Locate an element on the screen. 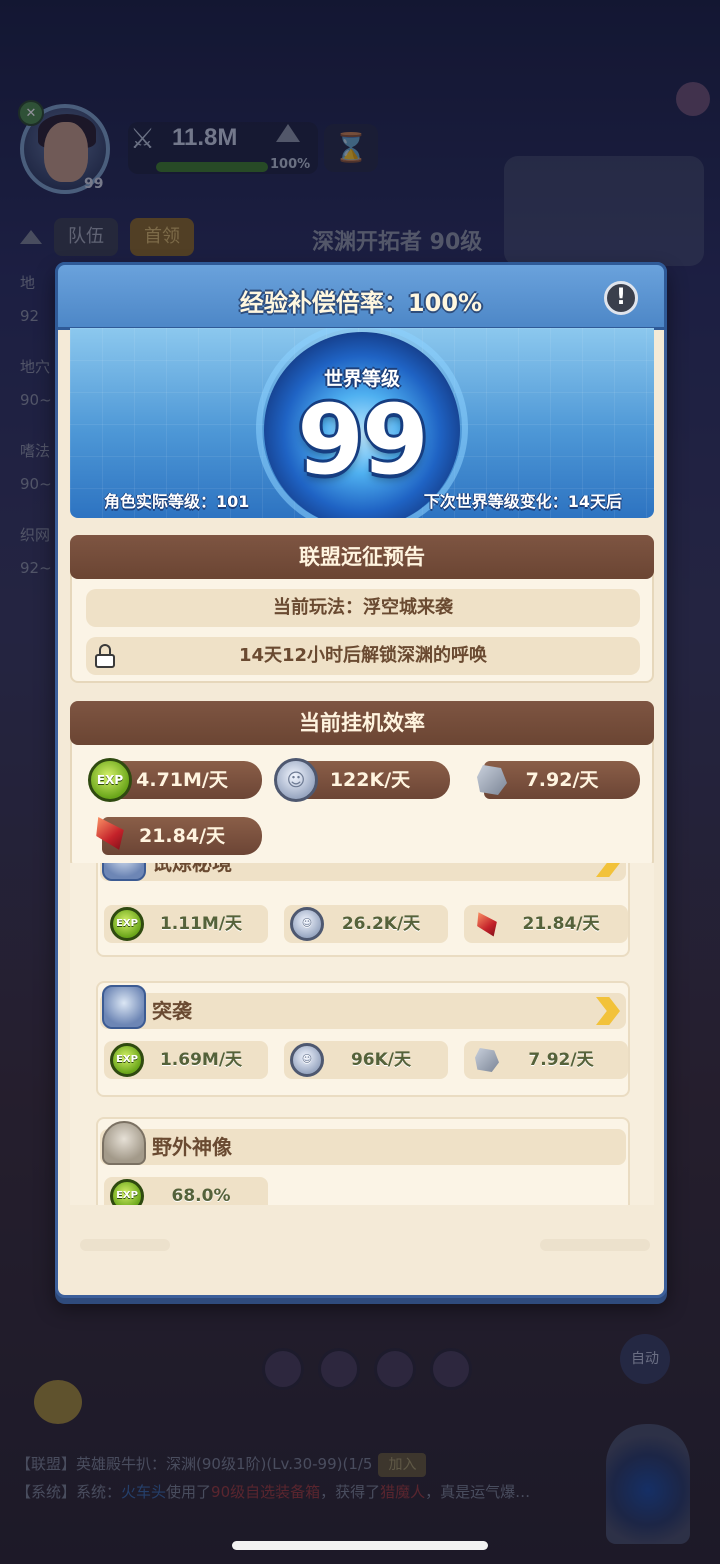  trial-emblem-icon is located at coordinates (124, 872).